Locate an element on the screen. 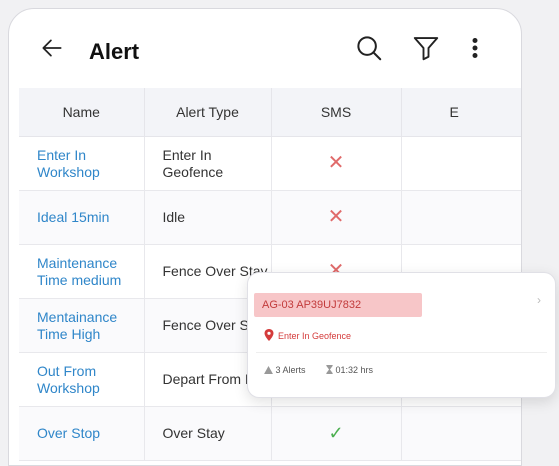  alert-name: Over Stop is located at coordinates (82, 433).